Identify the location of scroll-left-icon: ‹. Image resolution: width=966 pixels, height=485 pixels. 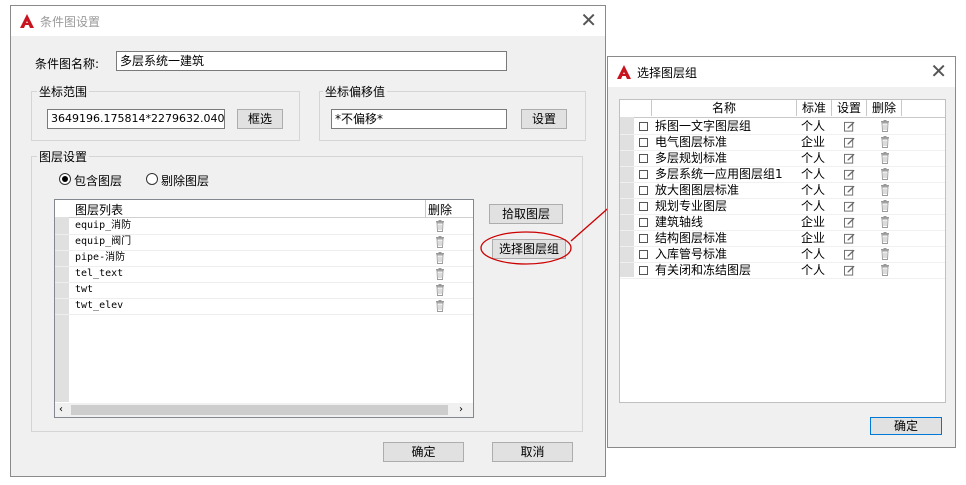
(61, 410).